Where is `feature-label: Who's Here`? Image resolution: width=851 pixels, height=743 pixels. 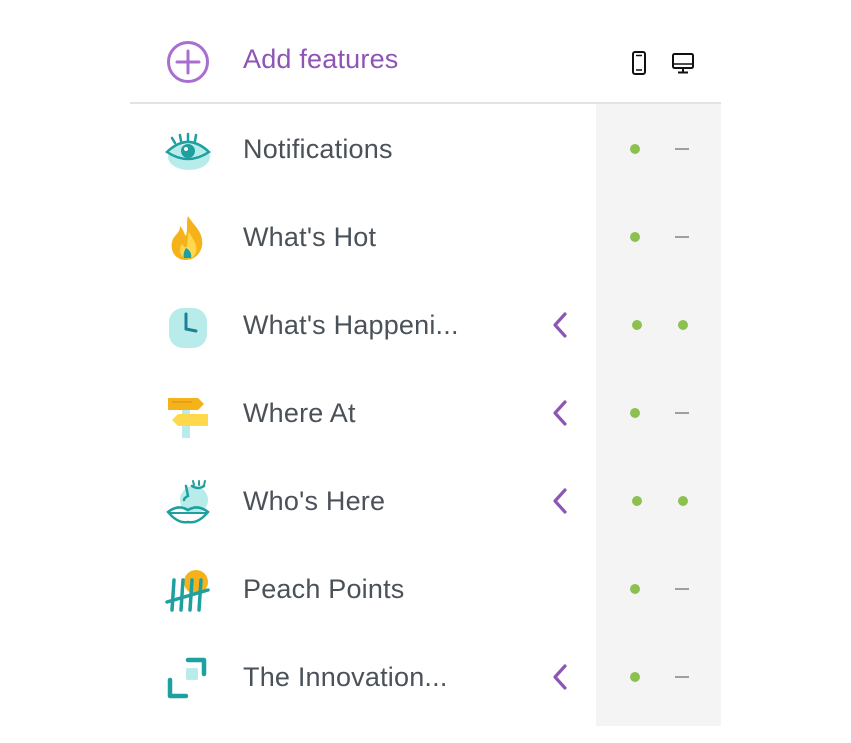
feature-label: Who's Here is located at coordinates (314, 501).